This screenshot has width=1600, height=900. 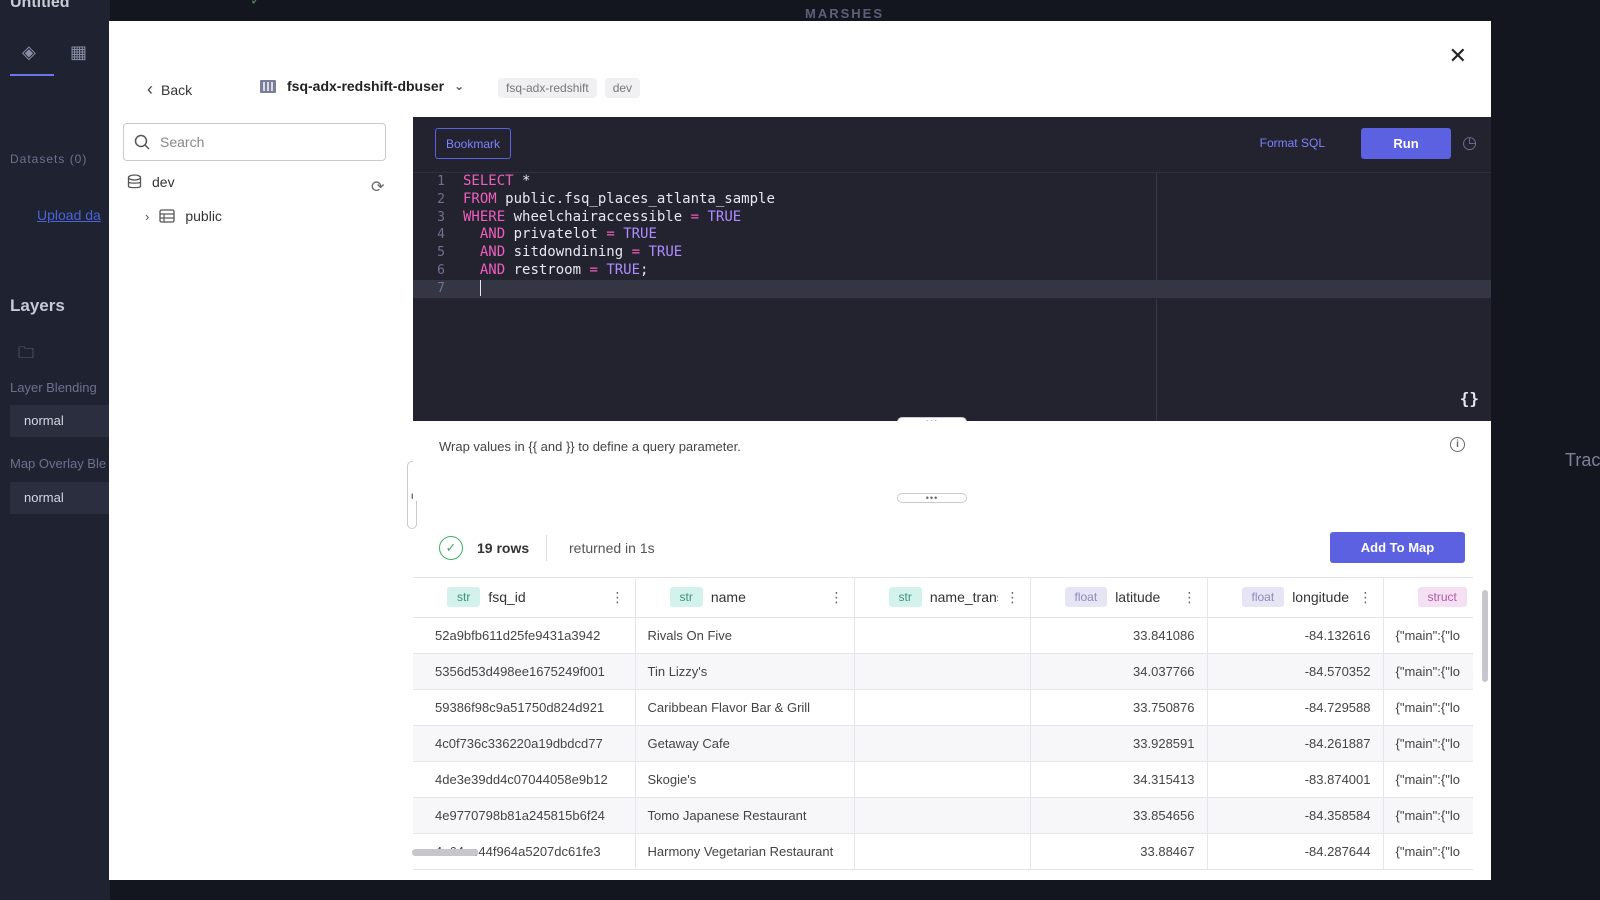 I want to click on code-token: public.fsq_places_atlanta_sample, so click(x=635, y=198).